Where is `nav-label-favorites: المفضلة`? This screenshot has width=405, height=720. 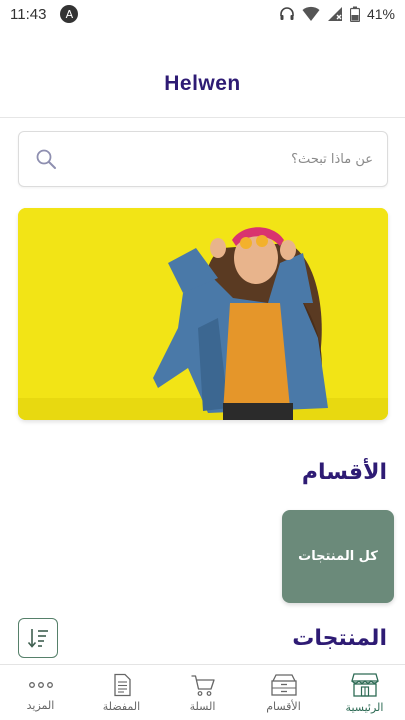 nav-label-favorites: المفضلة is located at coordinates (121, 706).